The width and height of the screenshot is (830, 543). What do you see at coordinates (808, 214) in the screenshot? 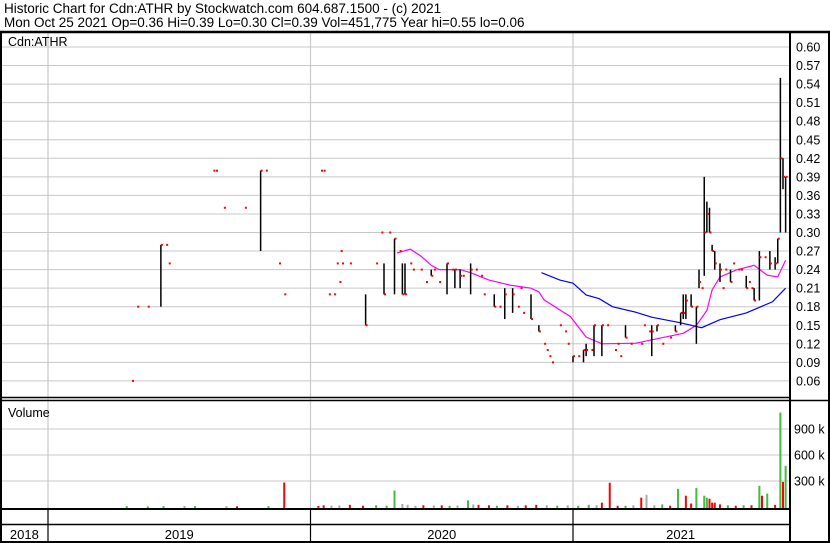
I see `price-tick-label: 0.33` at bounding box center [808, 214].